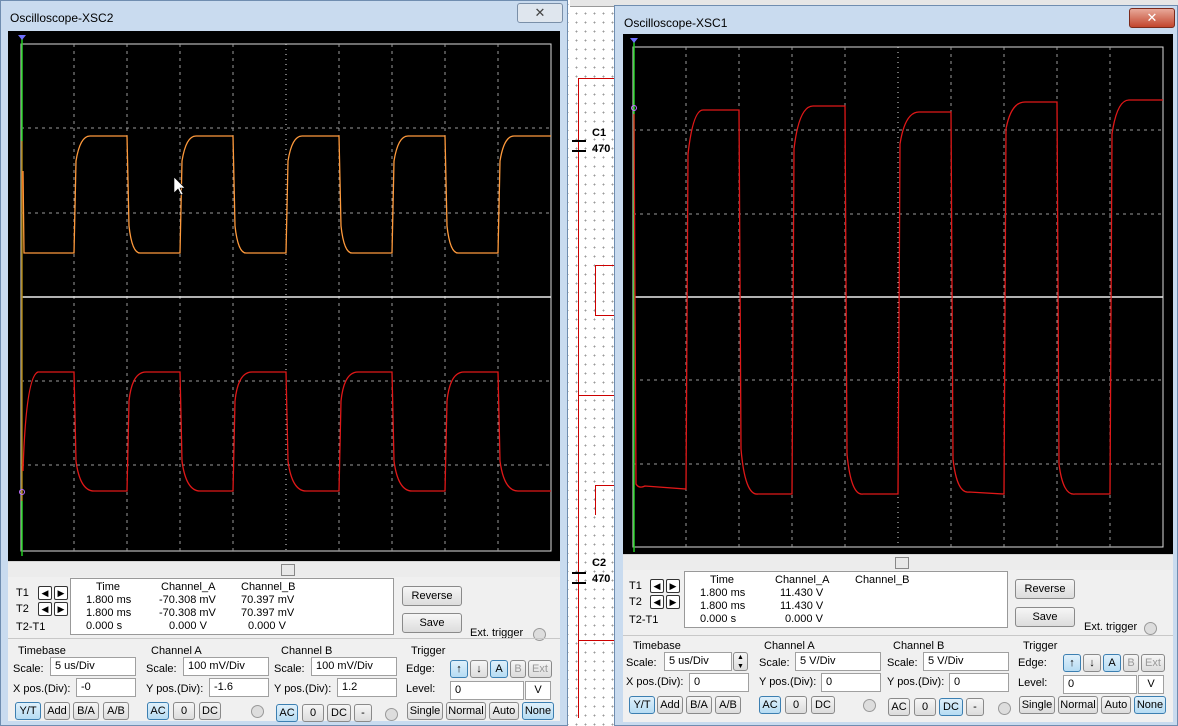 The width and height of the screenshot is (1178, 726). Describe the element at coordinates (851, 682) in the screenshot. I see `channel-a-ypos-field: 0` at that location.